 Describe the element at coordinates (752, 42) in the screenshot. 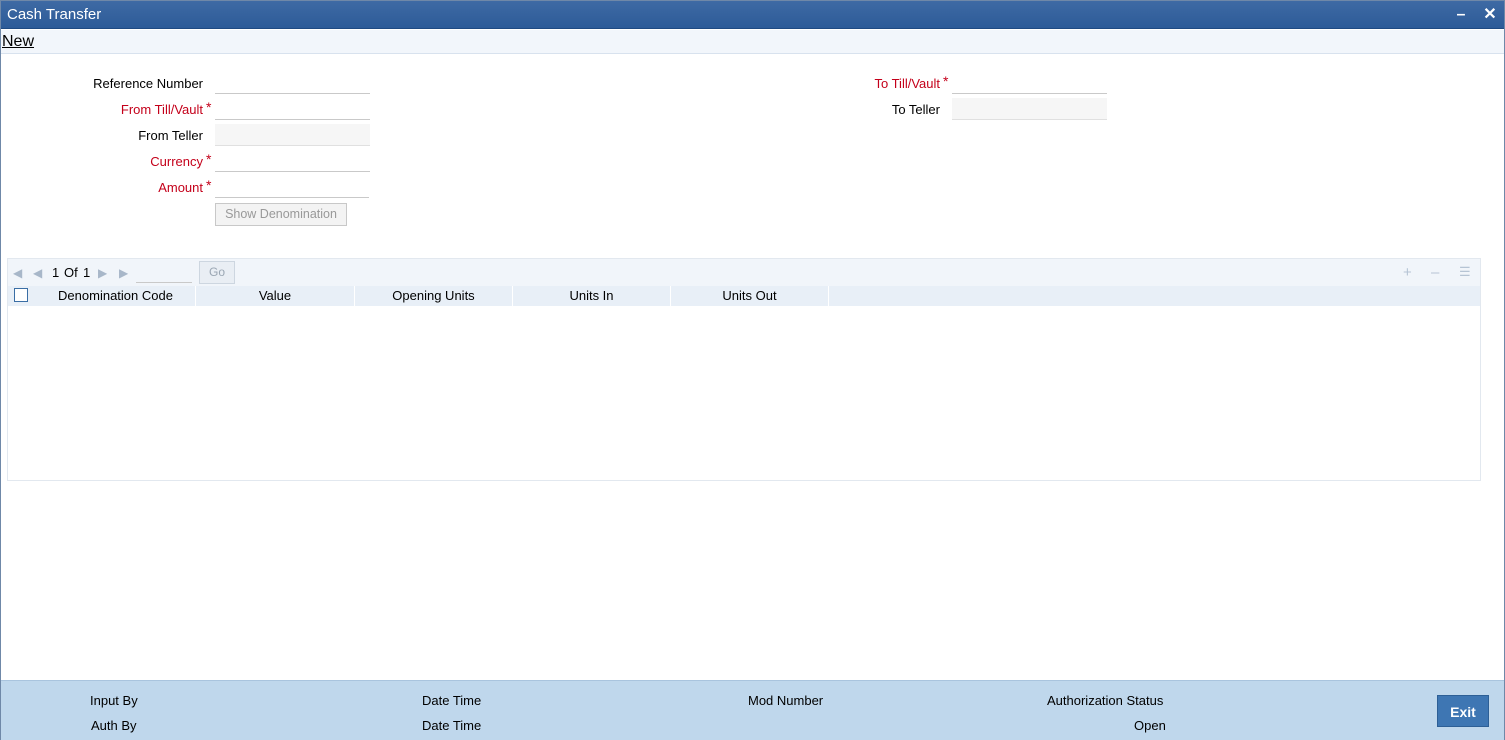

I see `toolbar: New` at that location.